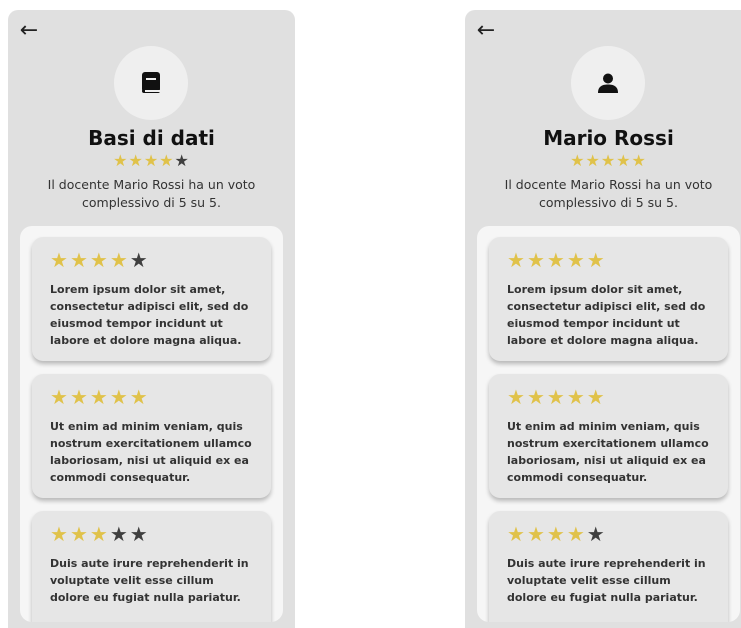  What do you see at coordinates (151, 138) in the screenshot?
I see `page-title: Basi di dati` at bounding box center [151, 138].